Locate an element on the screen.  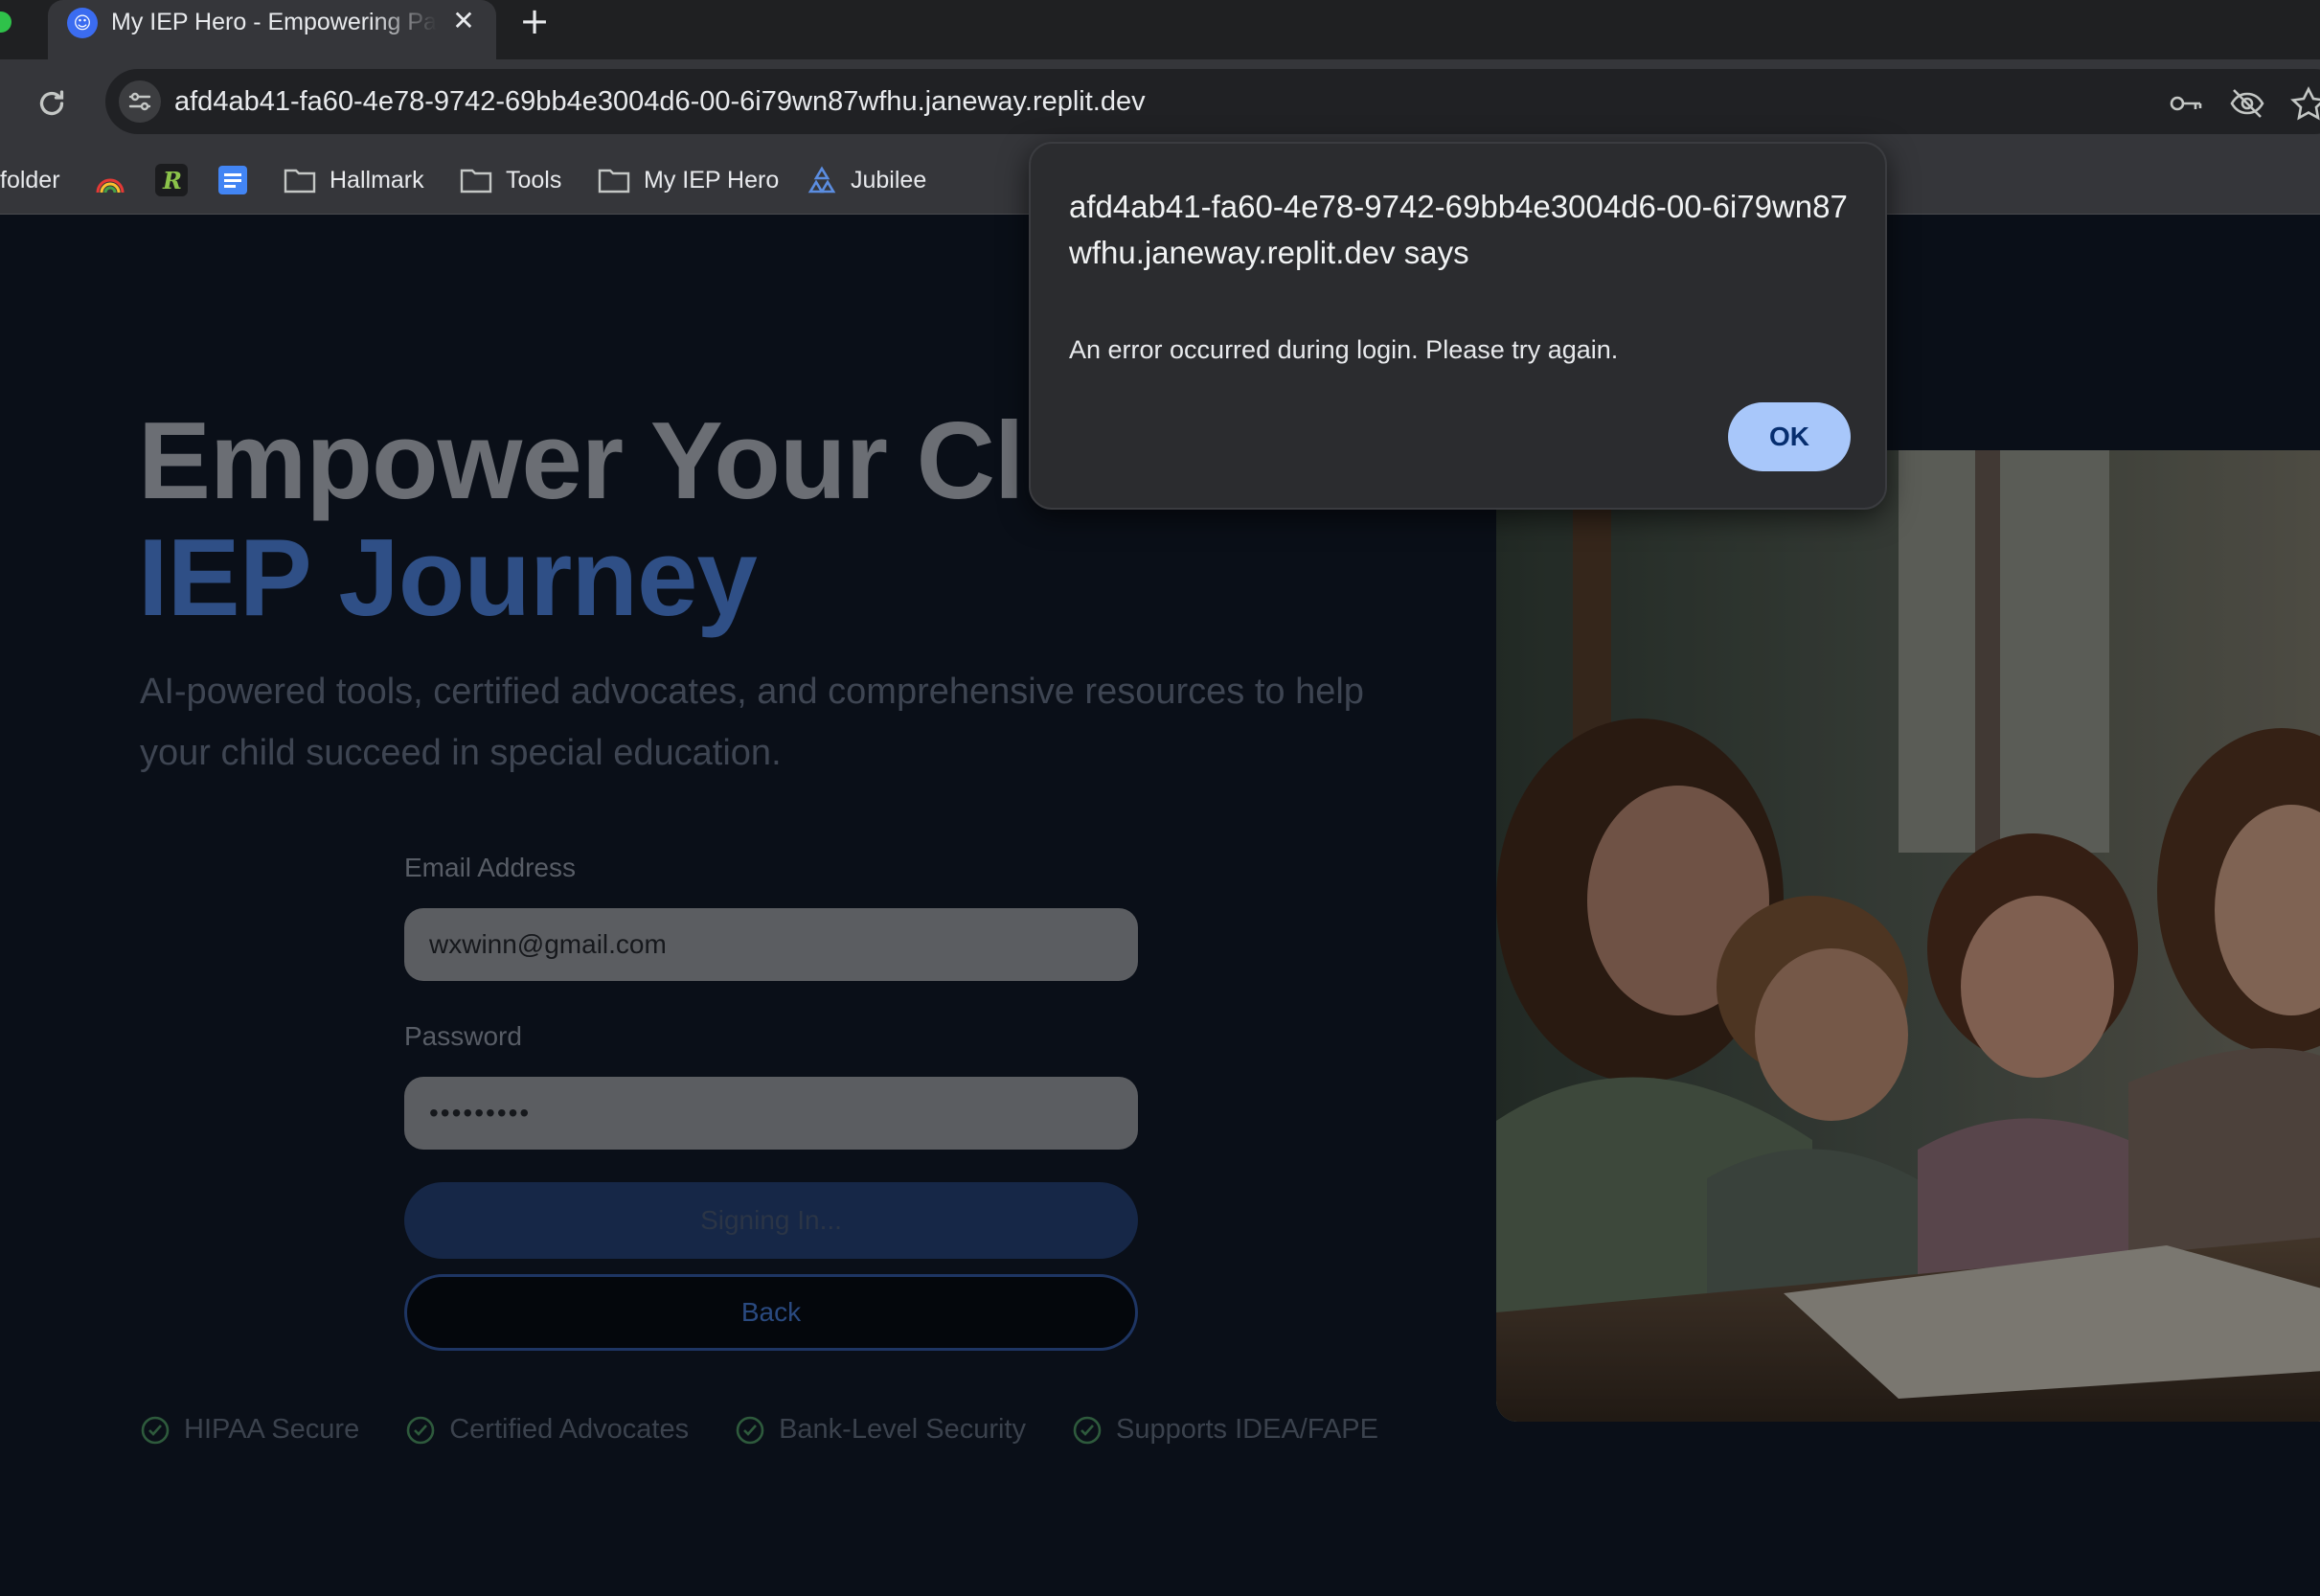
jubilee-logo-icon is located at coordinates (821, 180).